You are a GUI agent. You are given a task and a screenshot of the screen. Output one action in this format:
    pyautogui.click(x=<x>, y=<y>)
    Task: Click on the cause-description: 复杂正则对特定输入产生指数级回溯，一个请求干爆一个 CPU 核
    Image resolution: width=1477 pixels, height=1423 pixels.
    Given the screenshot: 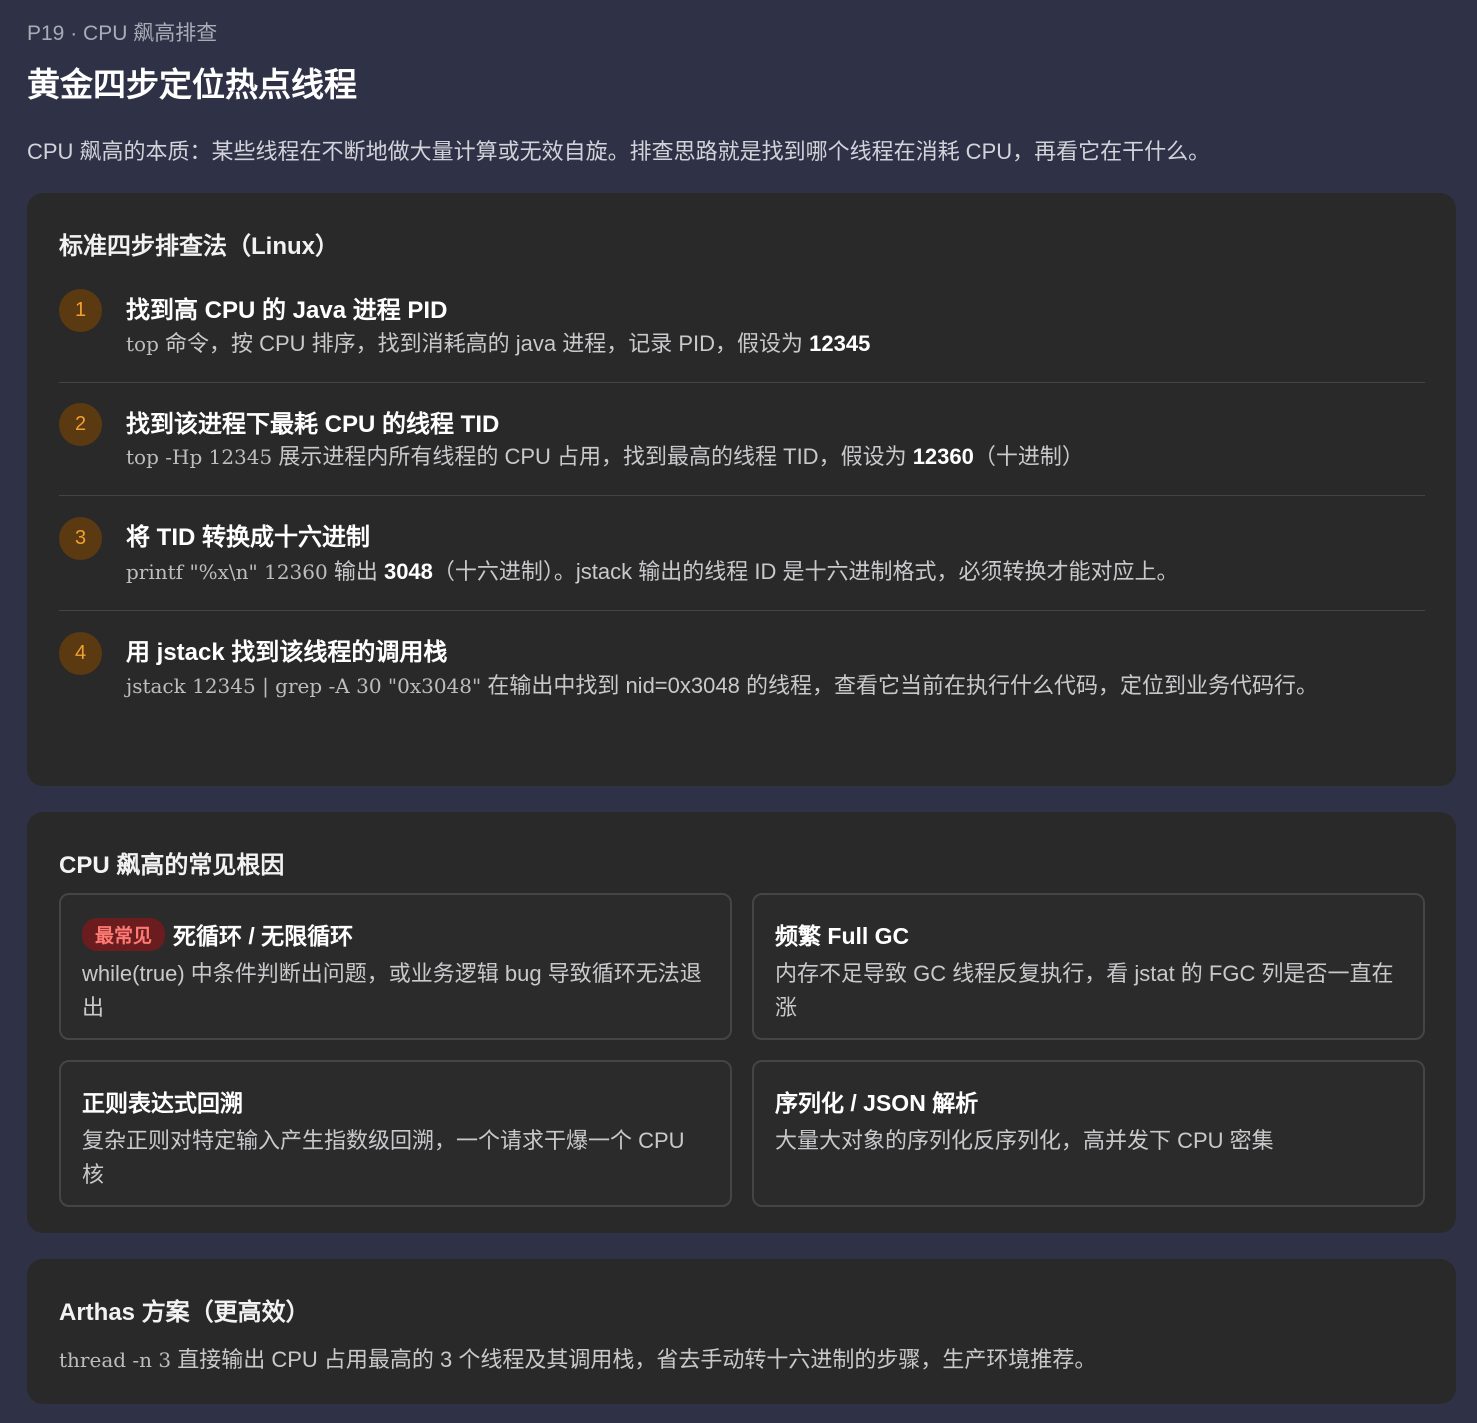 What is the action you would take?
    pyautogui.click(x=383, y=1157)
    